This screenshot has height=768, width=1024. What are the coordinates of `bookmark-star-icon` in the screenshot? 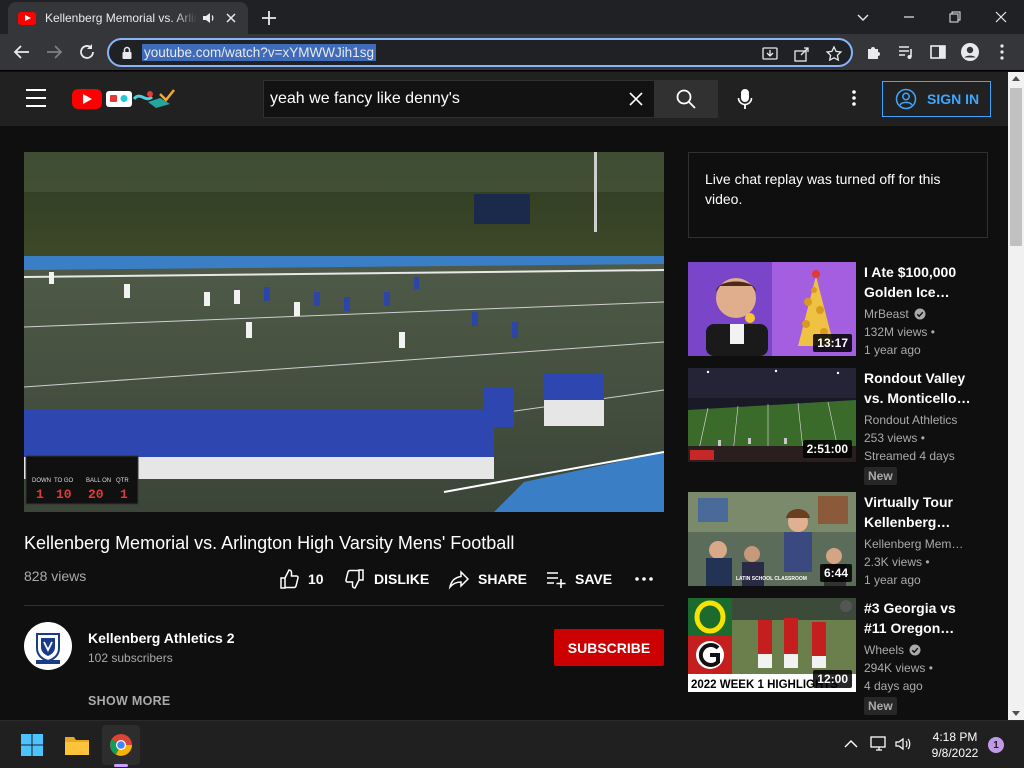 It's located at (834, 54).